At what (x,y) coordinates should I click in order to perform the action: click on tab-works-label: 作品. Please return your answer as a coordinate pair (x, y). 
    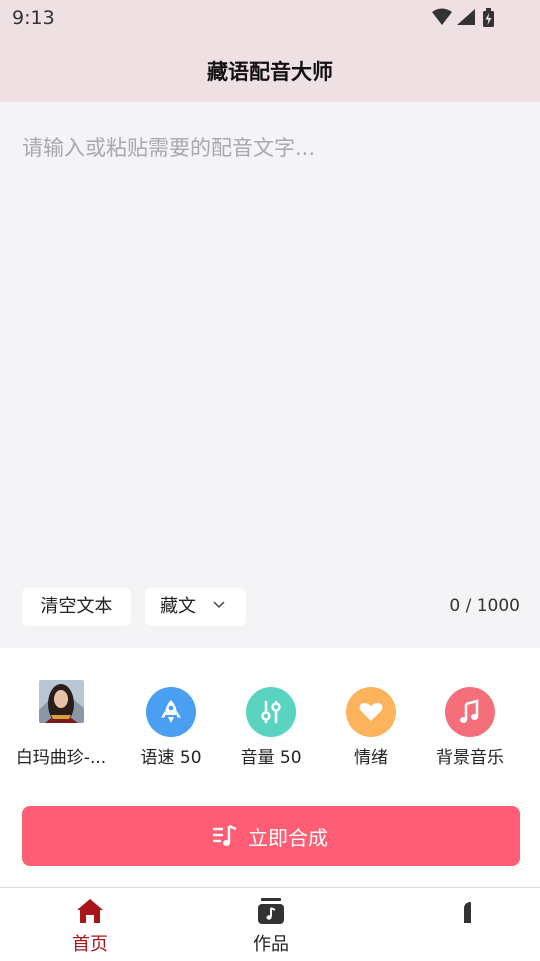
    Looking at the image, I should click on (271, 944).